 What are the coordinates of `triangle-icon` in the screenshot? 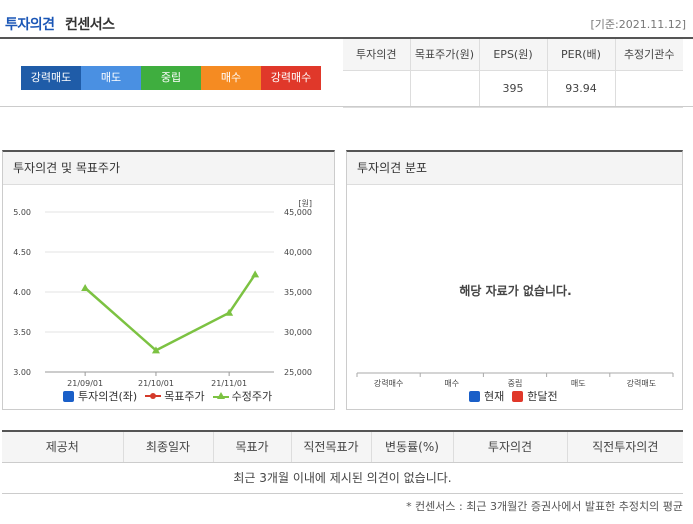 It's located at (220, 395).